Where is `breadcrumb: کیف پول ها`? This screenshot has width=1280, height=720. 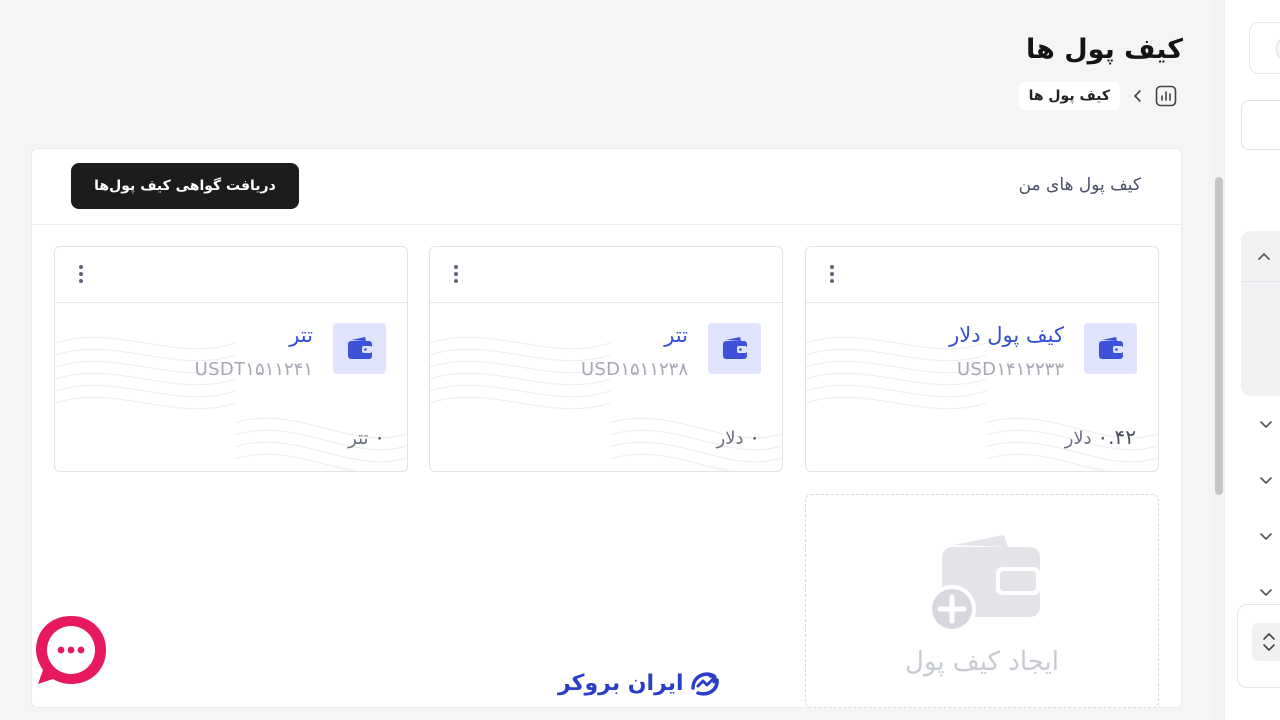
breadcrumb: کیف پول ها is located at coordinates (1098, 96).